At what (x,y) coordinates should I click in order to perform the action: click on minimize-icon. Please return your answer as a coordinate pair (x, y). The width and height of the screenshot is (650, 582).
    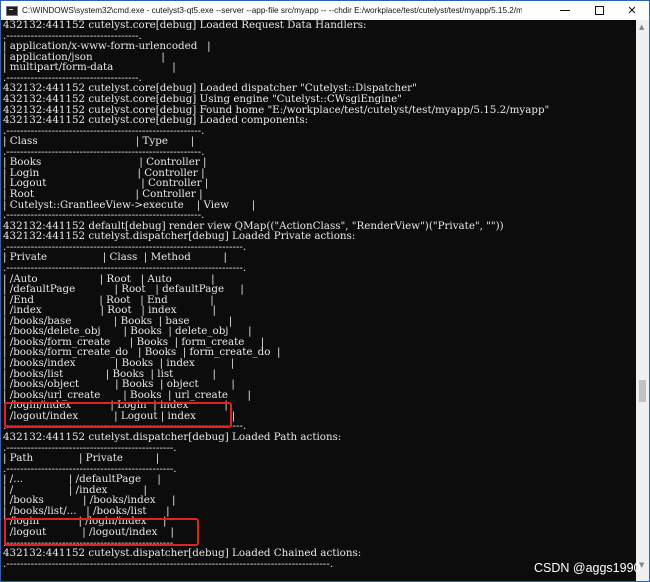
    Looking at the image, I should click on (565, 10).